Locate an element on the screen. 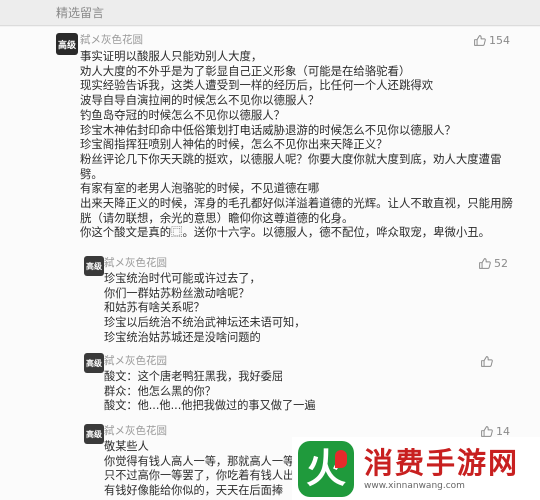 Image resolution: width=540 pixels, height=500 pixels. like-count: 154 is located at coordinates (499, 40).